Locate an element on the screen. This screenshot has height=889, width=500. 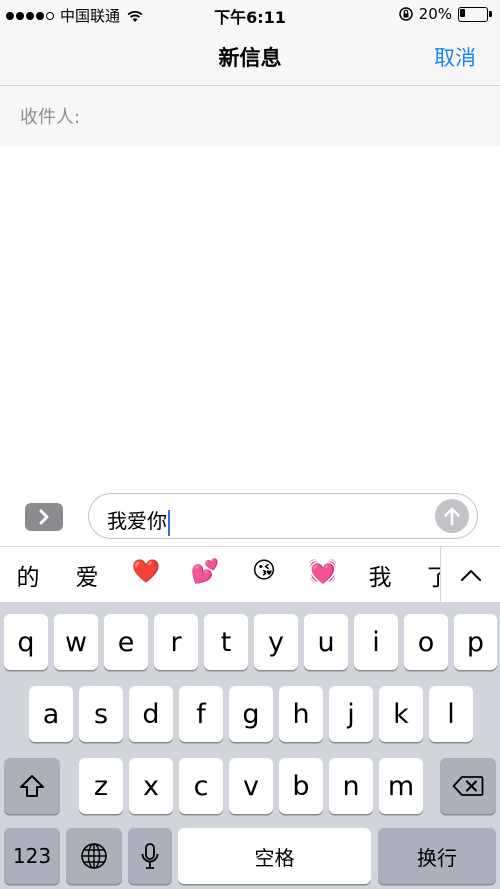
dictation-key is located at coordinates (150, 856).